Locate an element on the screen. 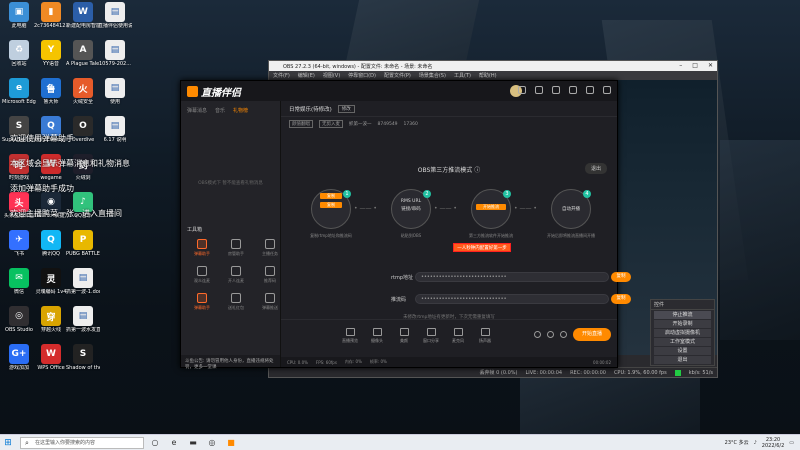  edge-icon: e is located at coordinates (174, 443).